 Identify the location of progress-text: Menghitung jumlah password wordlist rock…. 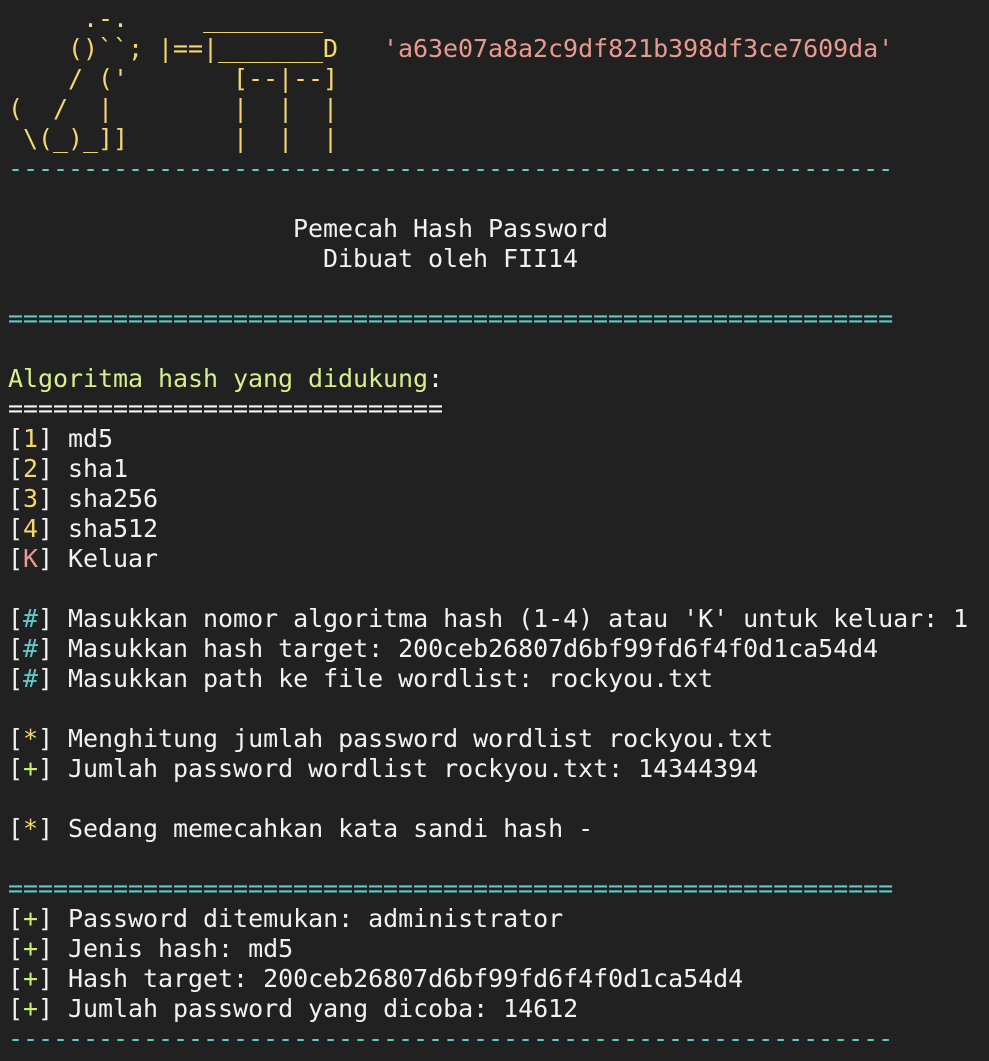
(413, 738).